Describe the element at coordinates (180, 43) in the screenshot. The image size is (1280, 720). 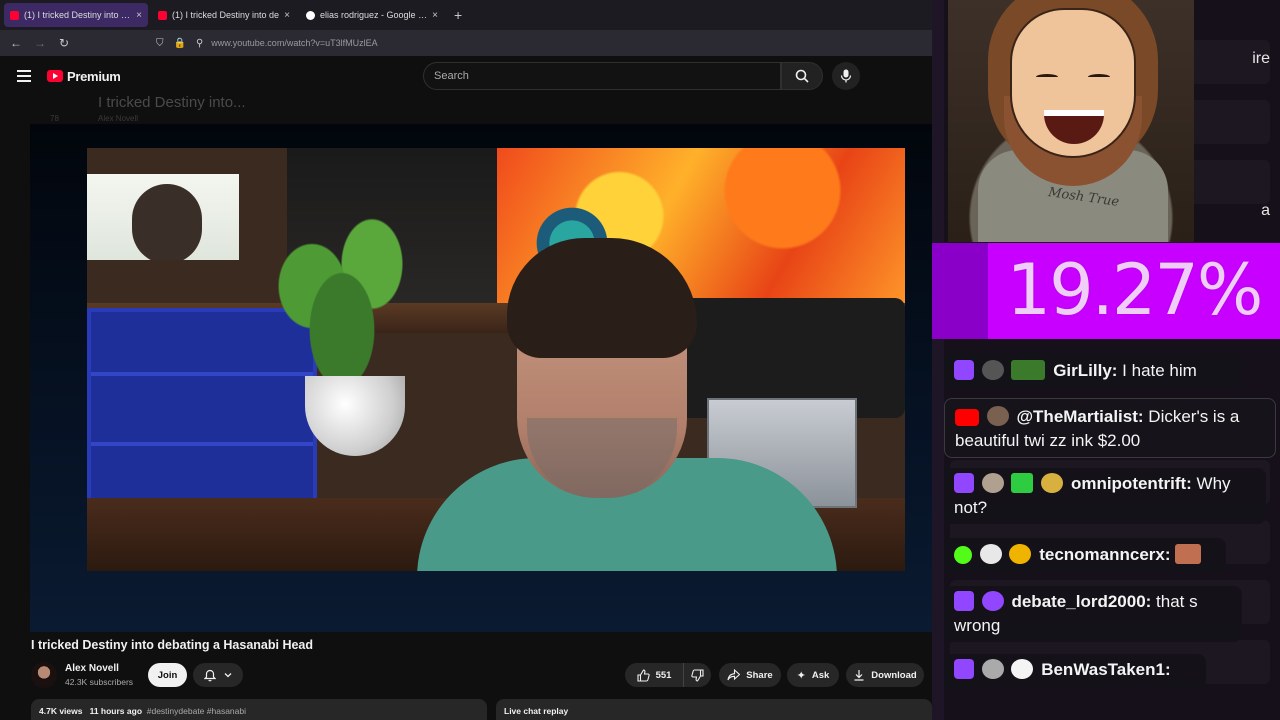
I see `lock-icon: 🔒` at that location.